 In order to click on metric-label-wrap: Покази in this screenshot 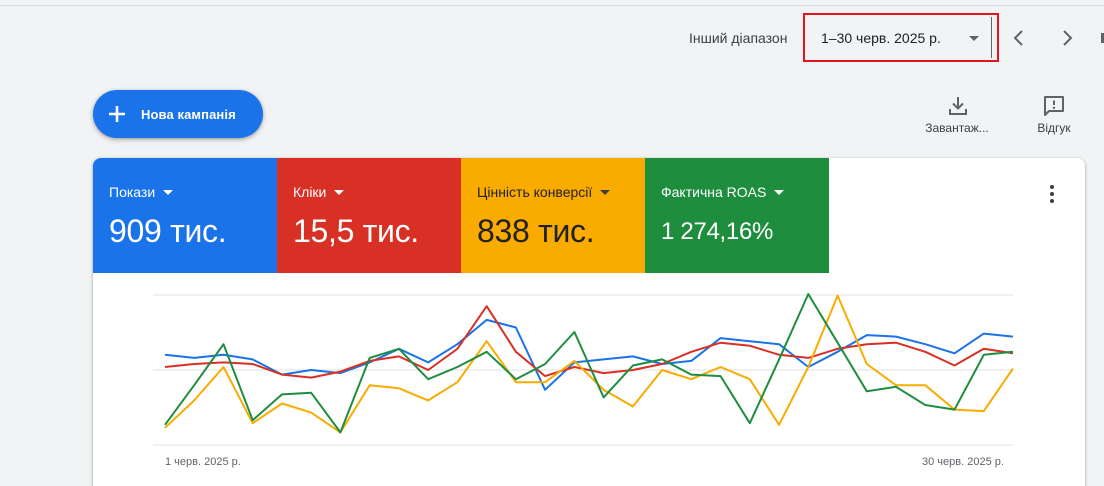, I will do `click(141, 192)`.